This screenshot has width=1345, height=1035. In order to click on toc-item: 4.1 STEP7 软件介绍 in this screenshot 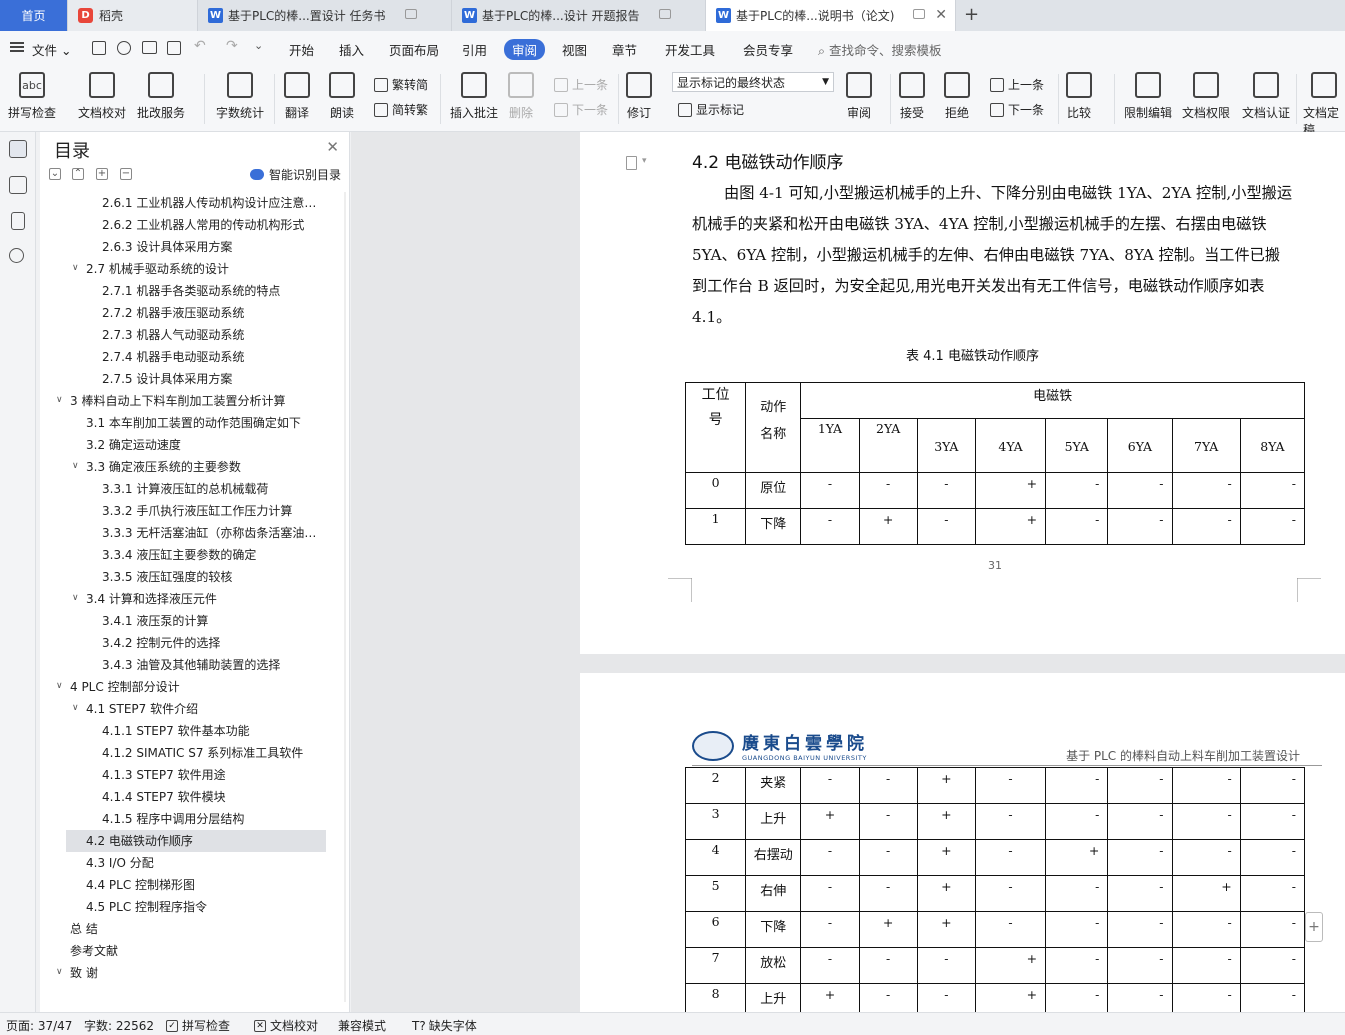, I will do `click(203, 709)`.